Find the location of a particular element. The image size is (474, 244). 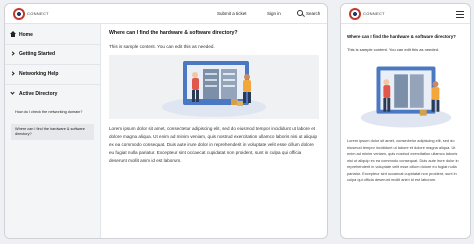

sidebar-item-label: Home is located at coordinates (26, 35).